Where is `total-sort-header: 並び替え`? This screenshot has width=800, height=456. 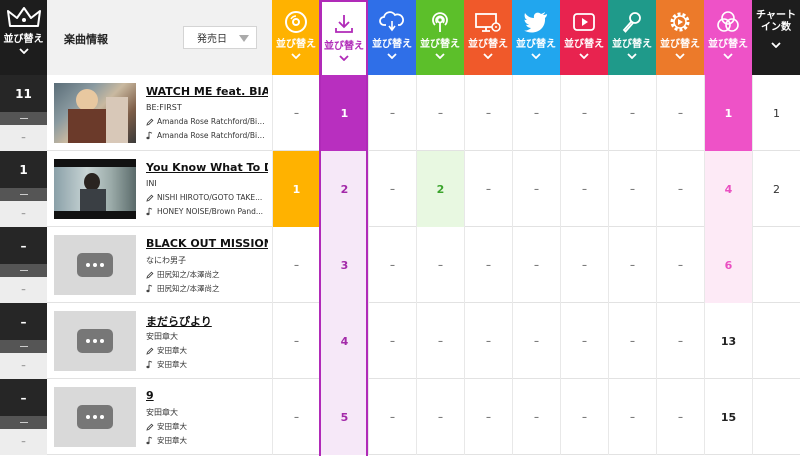 total-sort-header: 並び替え is located at coordinates (728, 37).